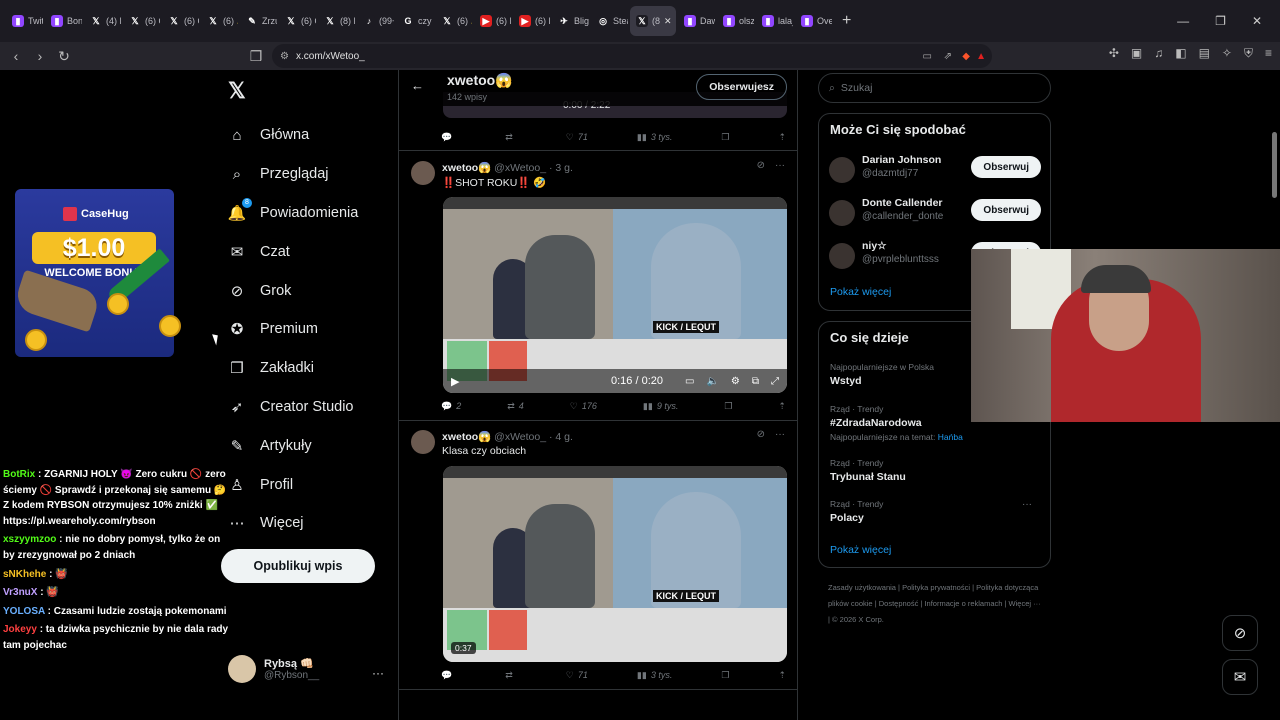  Describe the element at coordinates (615, 564) in the screenshot. I see `tweet-video: KICK / LEQUT 0:37` at that location.